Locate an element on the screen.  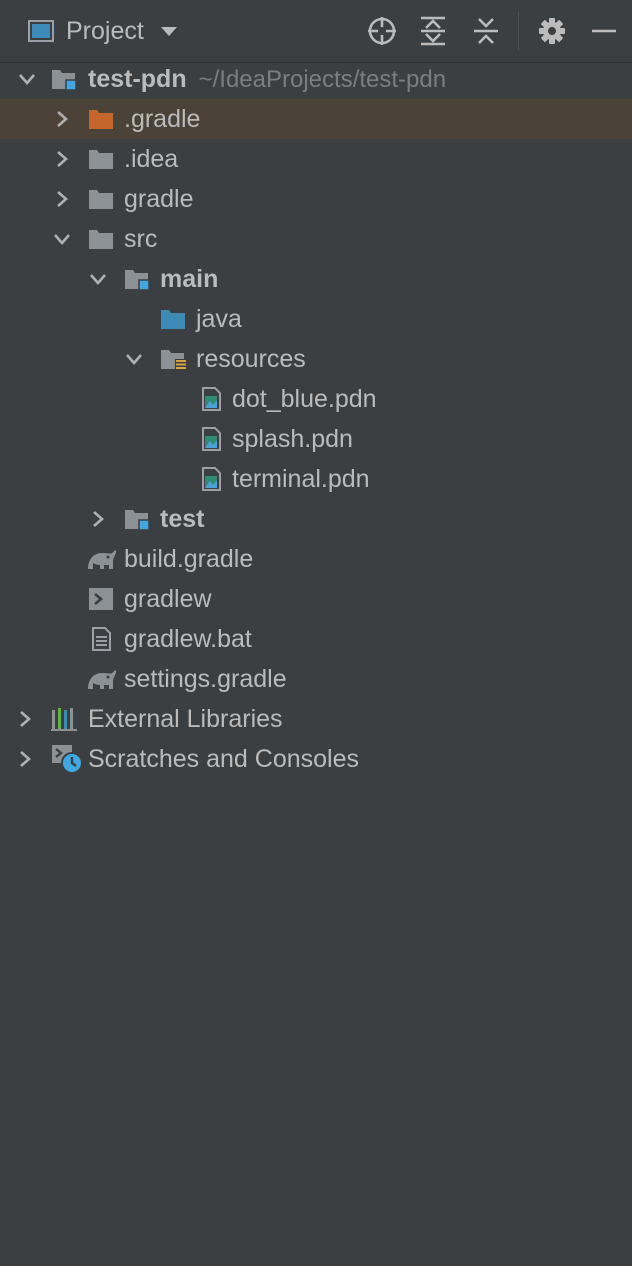
tree-item-dot-blue-pdn: dot_blue.pdn is located at coordinates (316, 399).